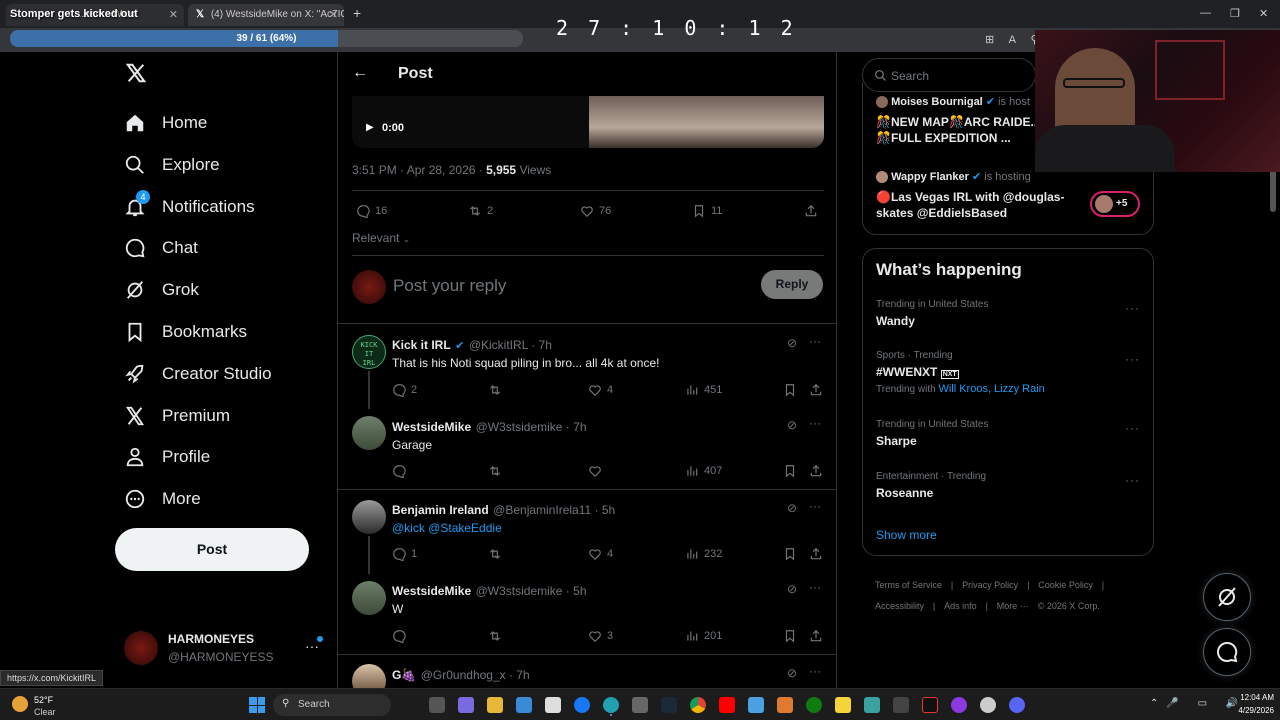  I want to click on nav-bookmarks: Bookmarks, so click(185, 332).